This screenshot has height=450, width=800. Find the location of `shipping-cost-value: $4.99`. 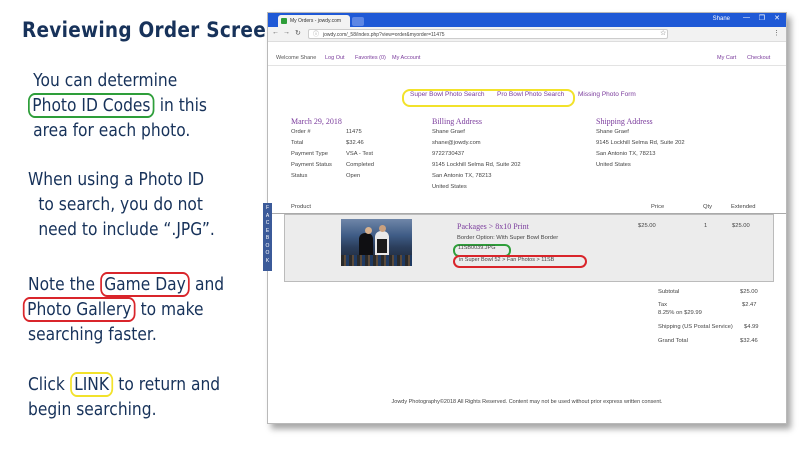

shipping-cost-value: $4.99 is located at coordinates (751, 327).